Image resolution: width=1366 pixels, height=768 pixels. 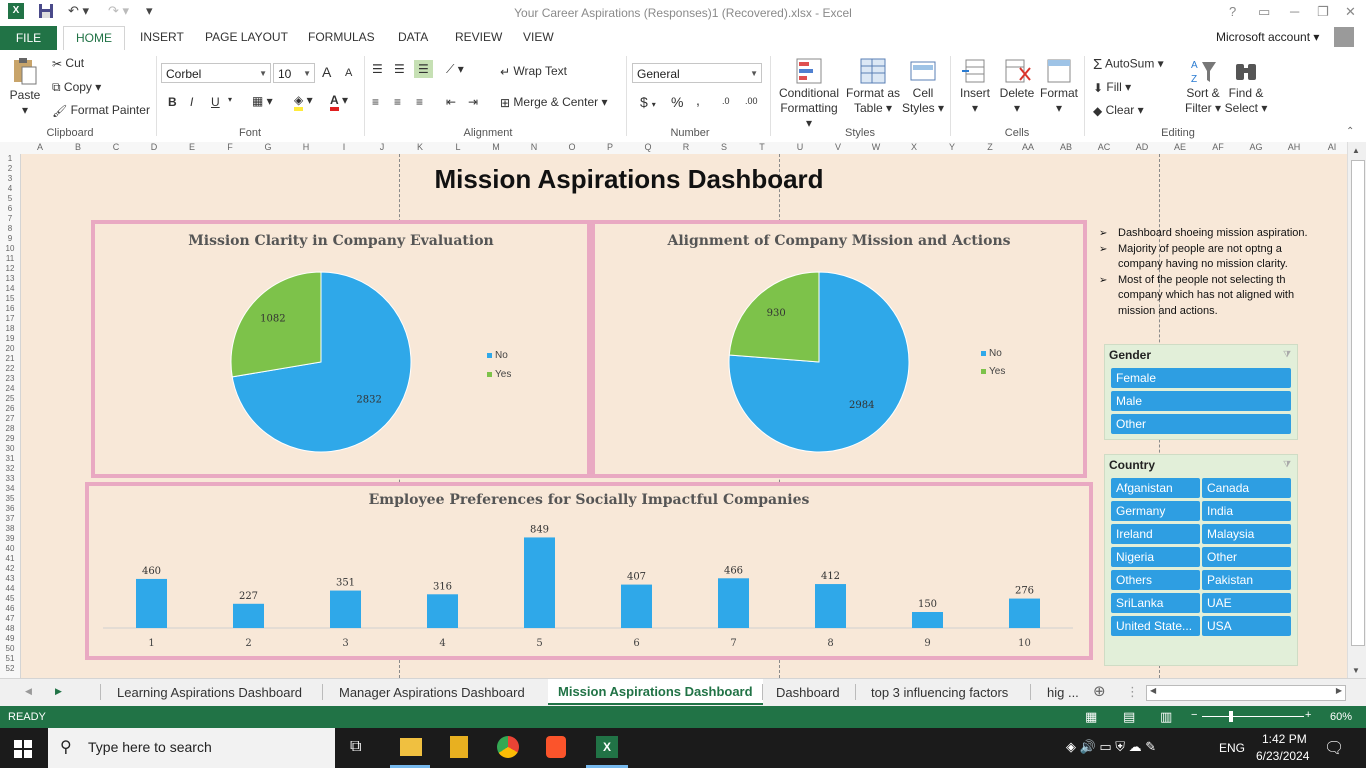 I want to click on column-header: E, so click(x=192, y=147).